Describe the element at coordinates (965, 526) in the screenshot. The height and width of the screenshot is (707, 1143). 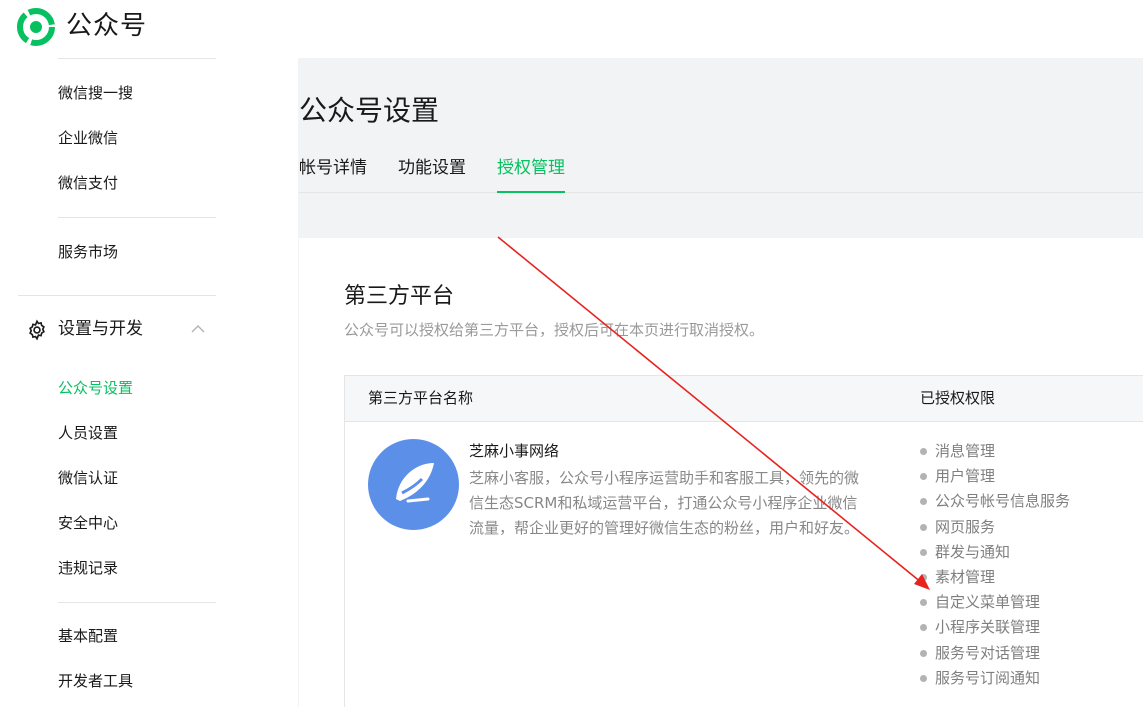
I see `permission-label: 网页服务` at that location.